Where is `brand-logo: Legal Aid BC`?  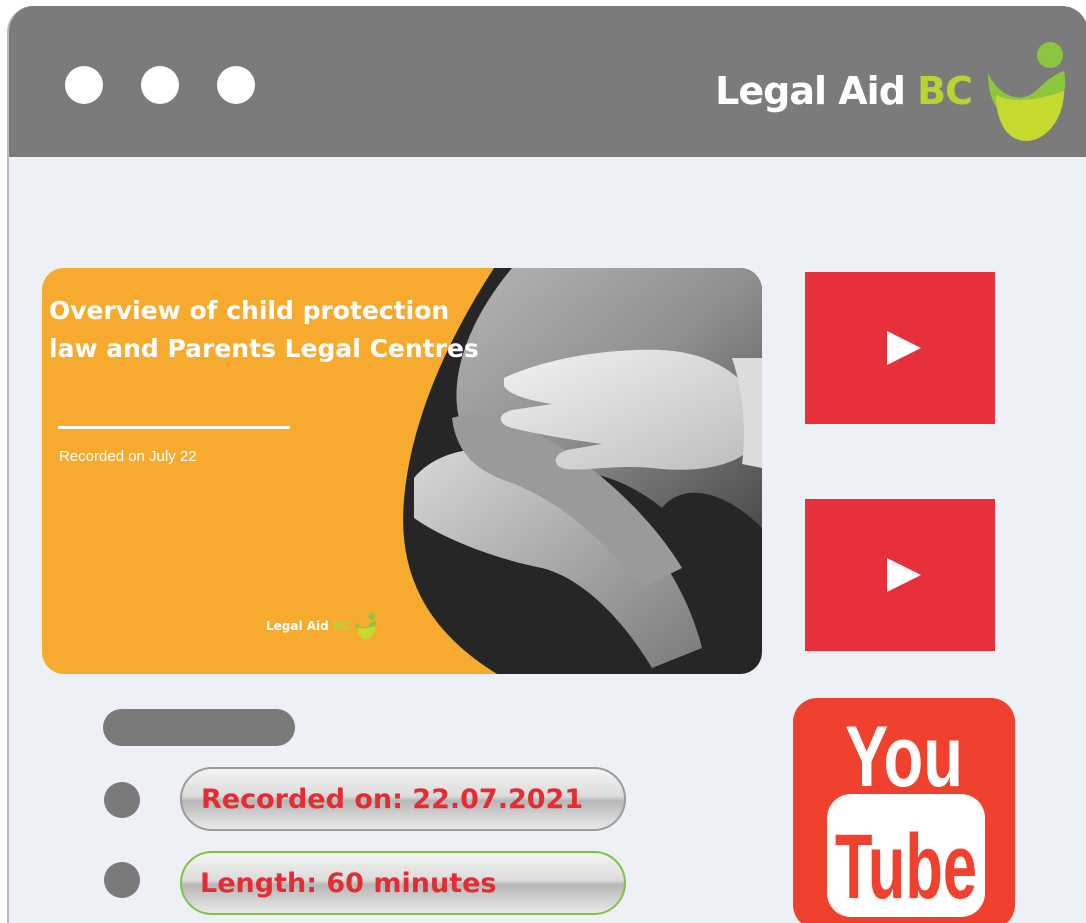
brand-logo: Legal Aid BC is located at coordinates (892, 91).